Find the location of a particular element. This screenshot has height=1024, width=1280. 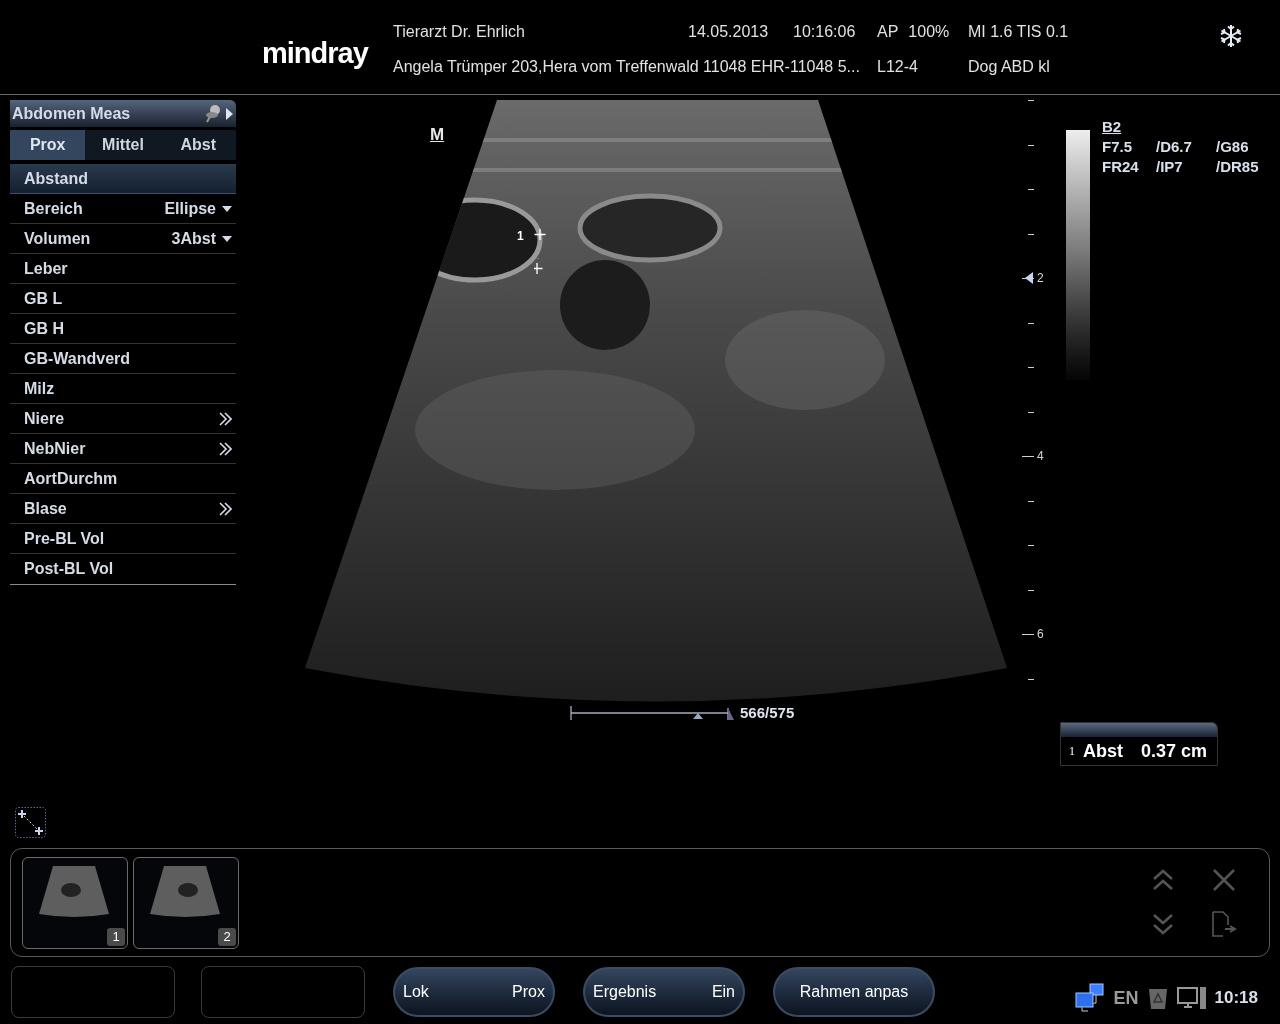

menu-item: NebNier is located at coordinates (123, 449).